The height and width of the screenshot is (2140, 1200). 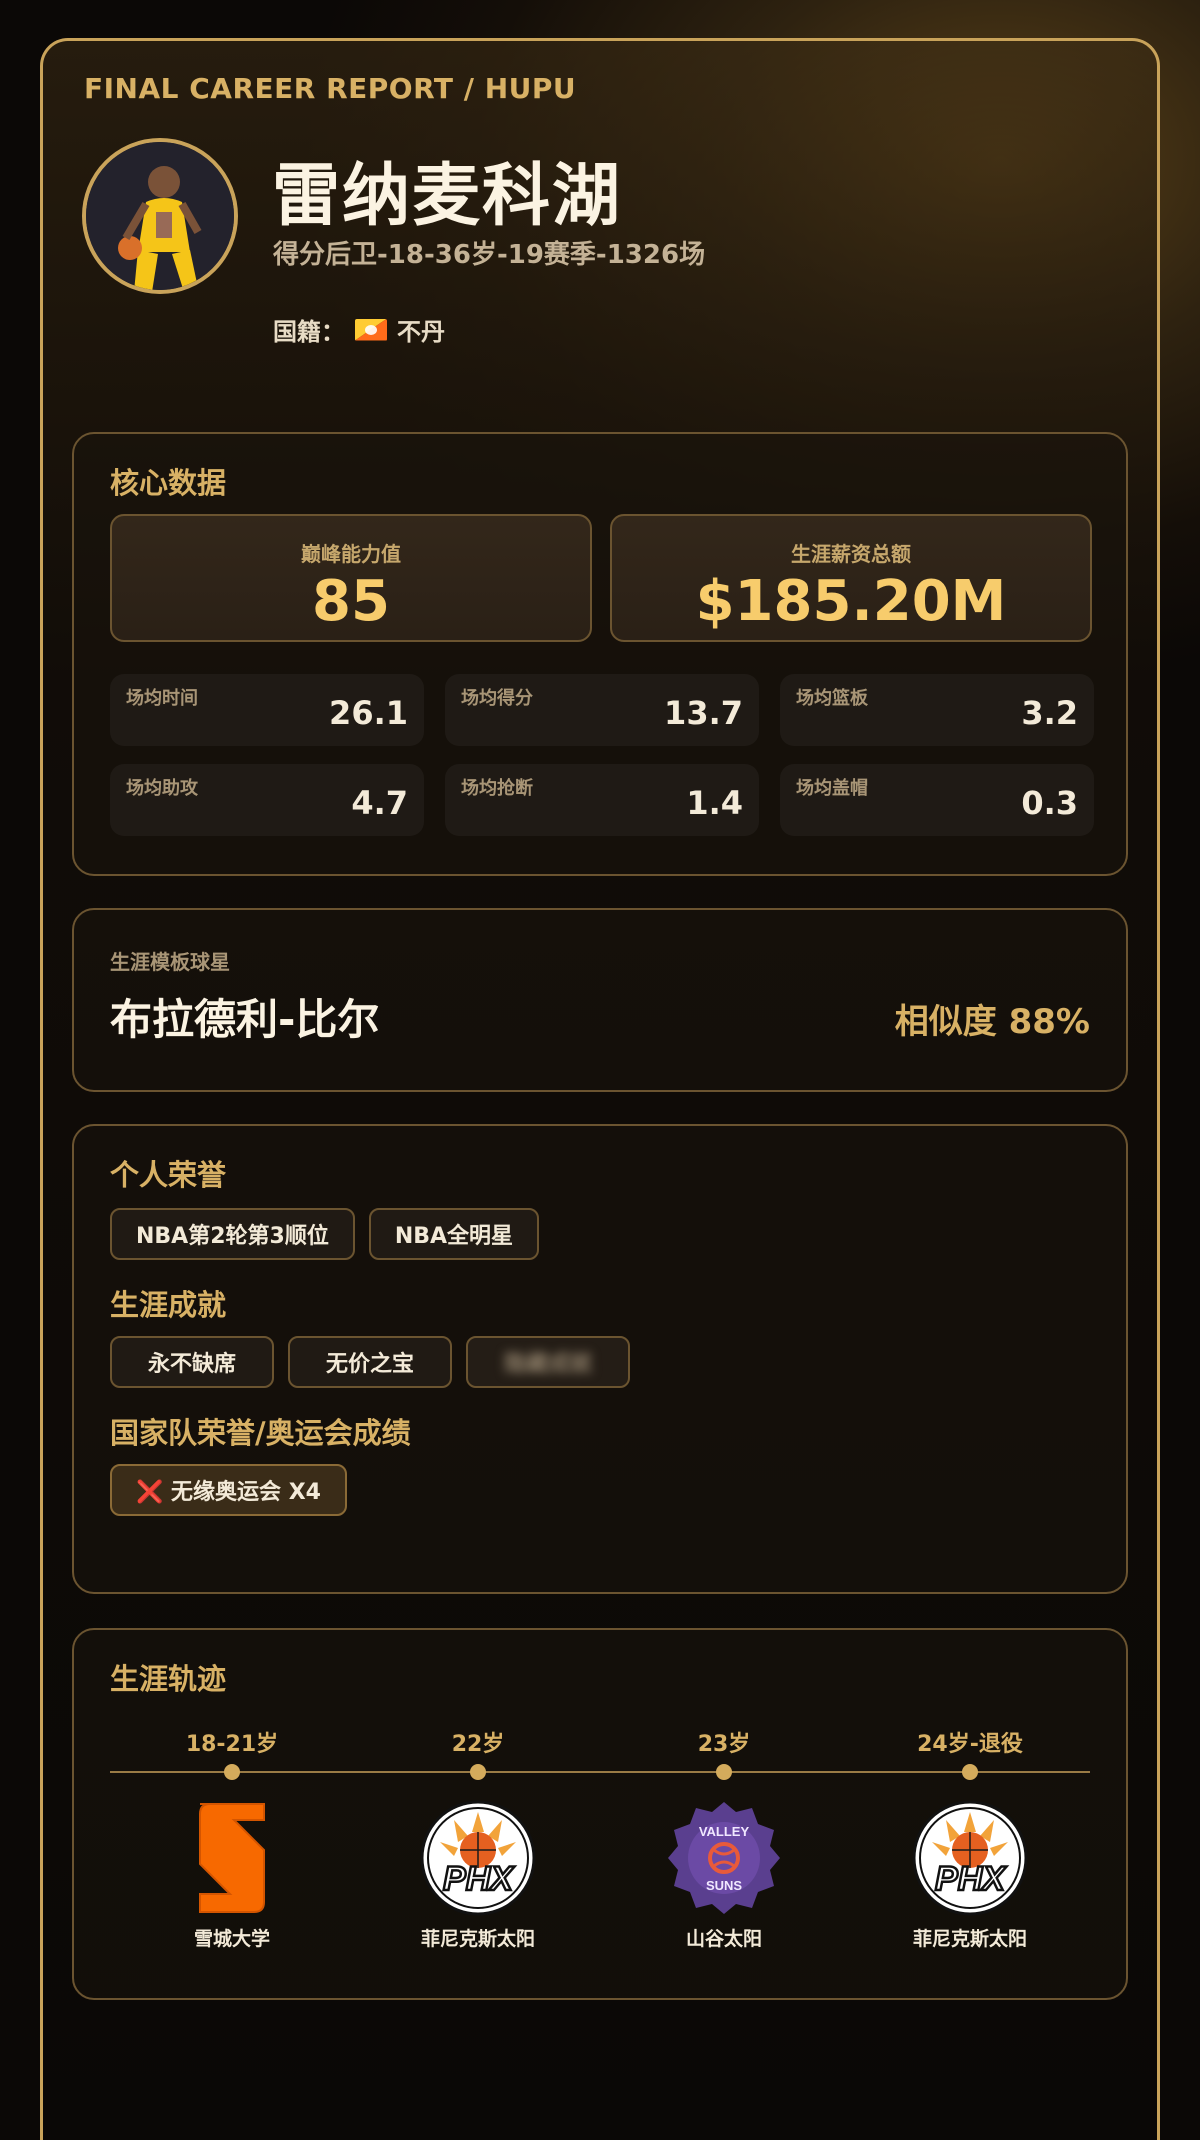 I want to click on stat-rebounds: 场均篮板 3.2, so click(x=937, y=710).